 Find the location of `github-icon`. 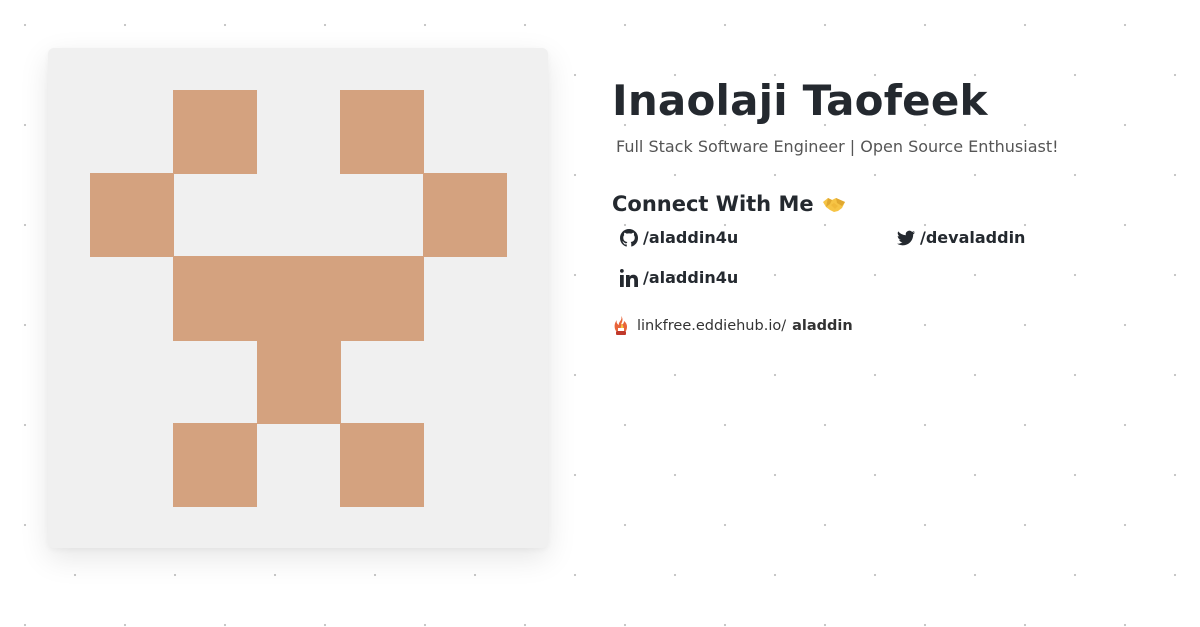

github-icon is located at coordinates (629, 237).